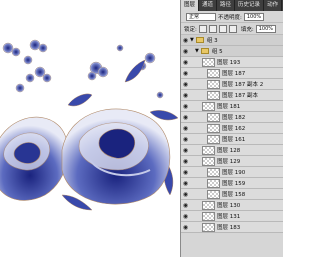 This screenshot has width=320, height=257. I want to click on layer-row: ◉ 图层 187, so click(232, 73).